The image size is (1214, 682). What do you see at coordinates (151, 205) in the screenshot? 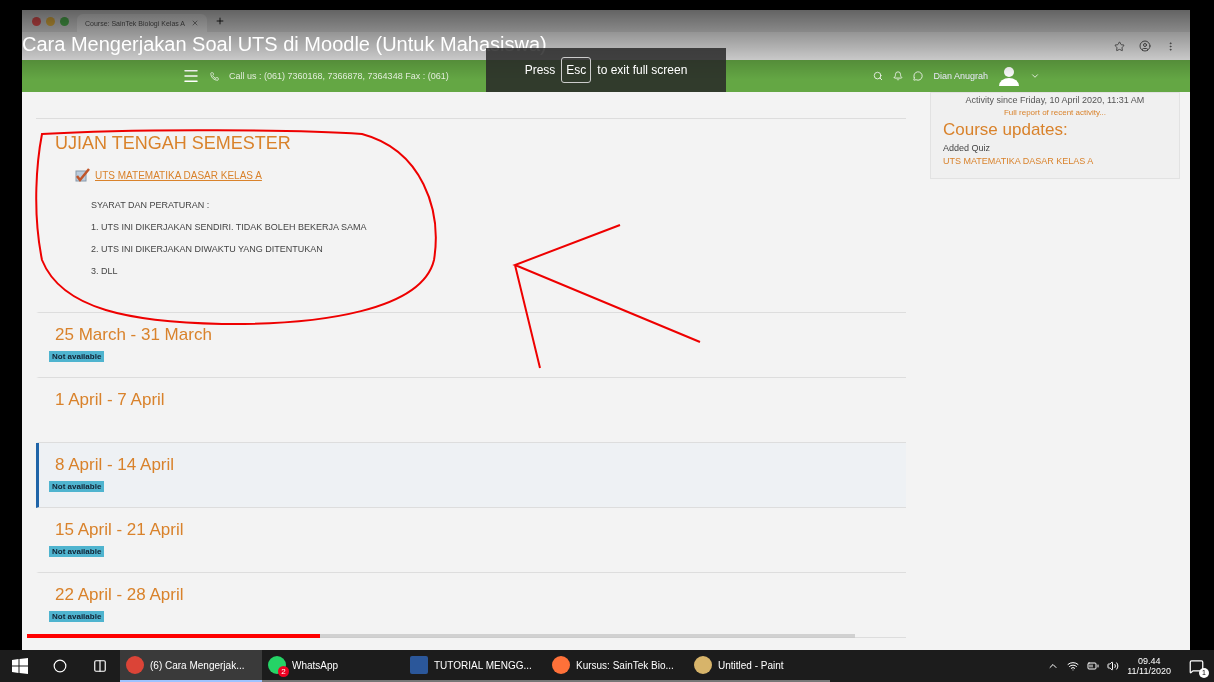
I see `description-text: SYARAT DAN PERATURAN :` at bounding box center [151, 205].